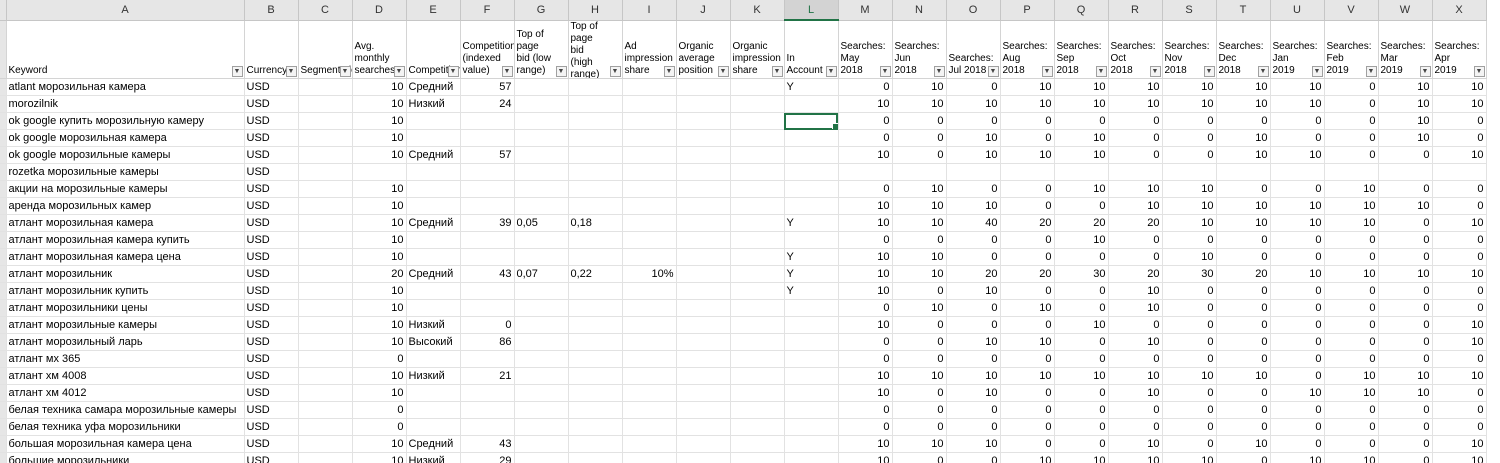 Image resolution: width=1500 pixels, height=463 pixels. I want to click on cell: 39, so click(487, 223).